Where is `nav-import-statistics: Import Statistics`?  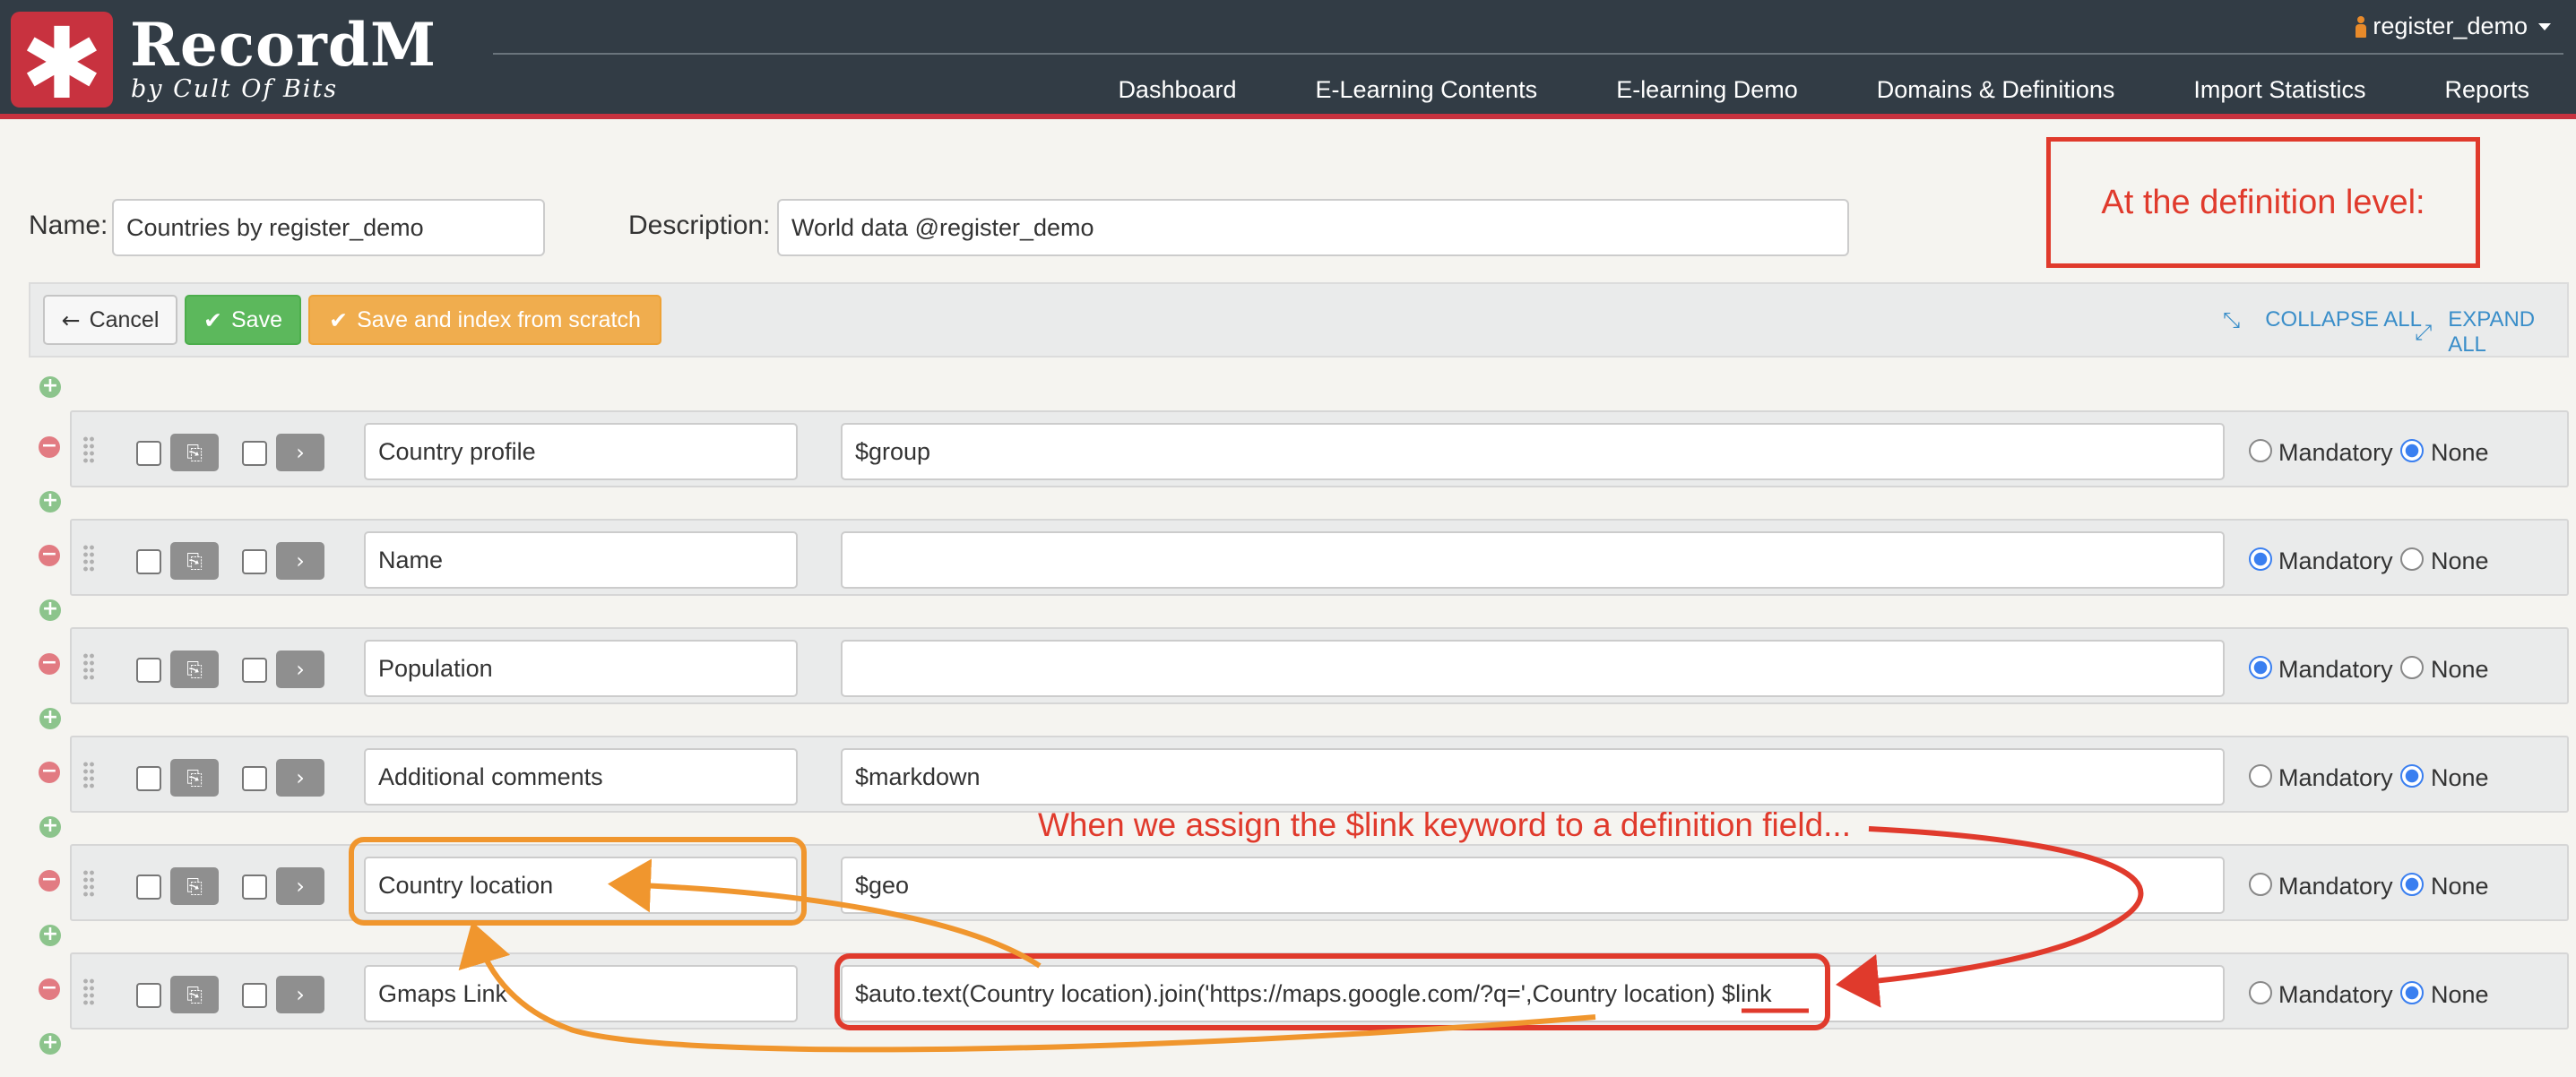 nav-import-statistics: Import Statistics is located at coordinates (2279, 90).